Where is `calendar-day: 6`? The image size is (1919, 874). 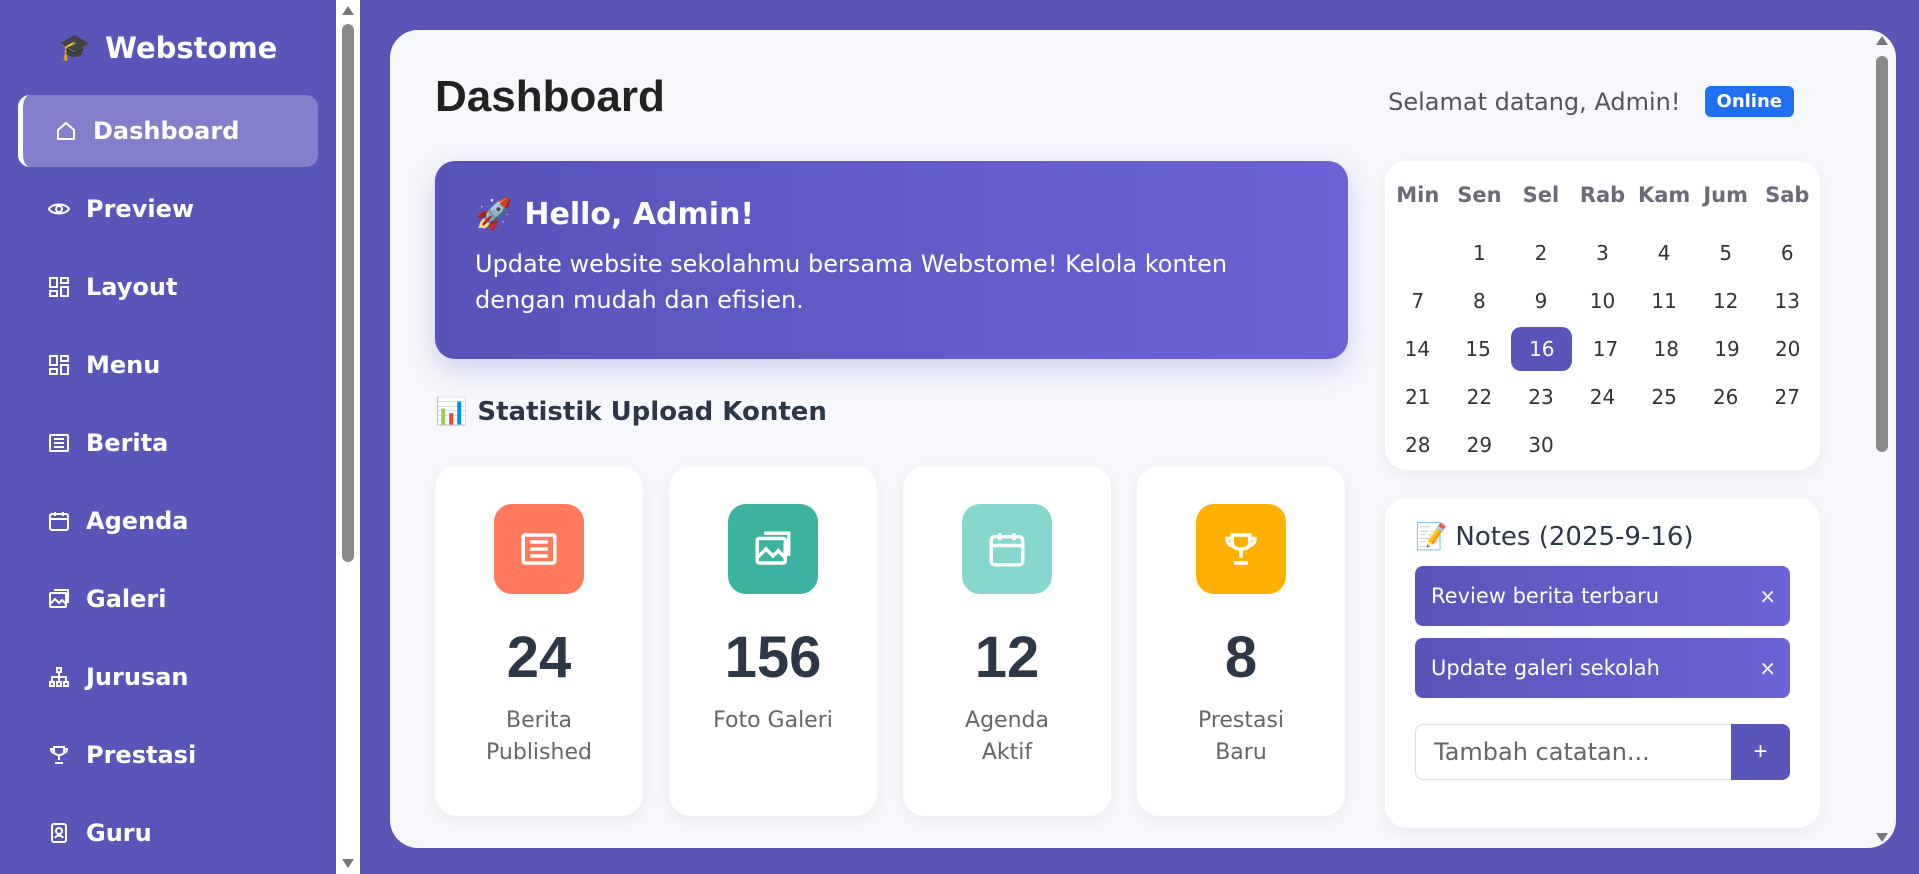 calendar-day: 6 is located at coordinates (1787, 255).